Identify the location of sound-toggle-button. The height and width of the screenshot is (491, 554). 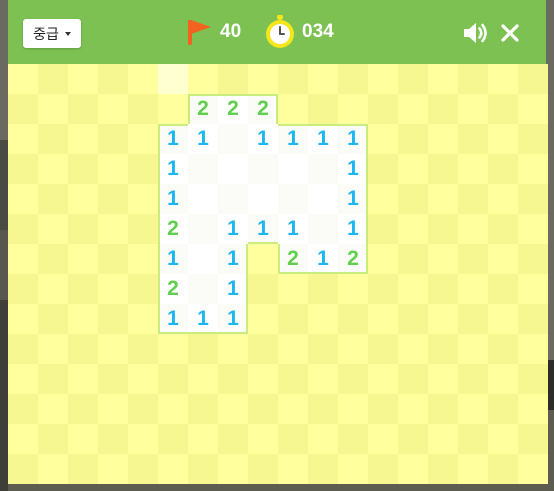
(476, 33).